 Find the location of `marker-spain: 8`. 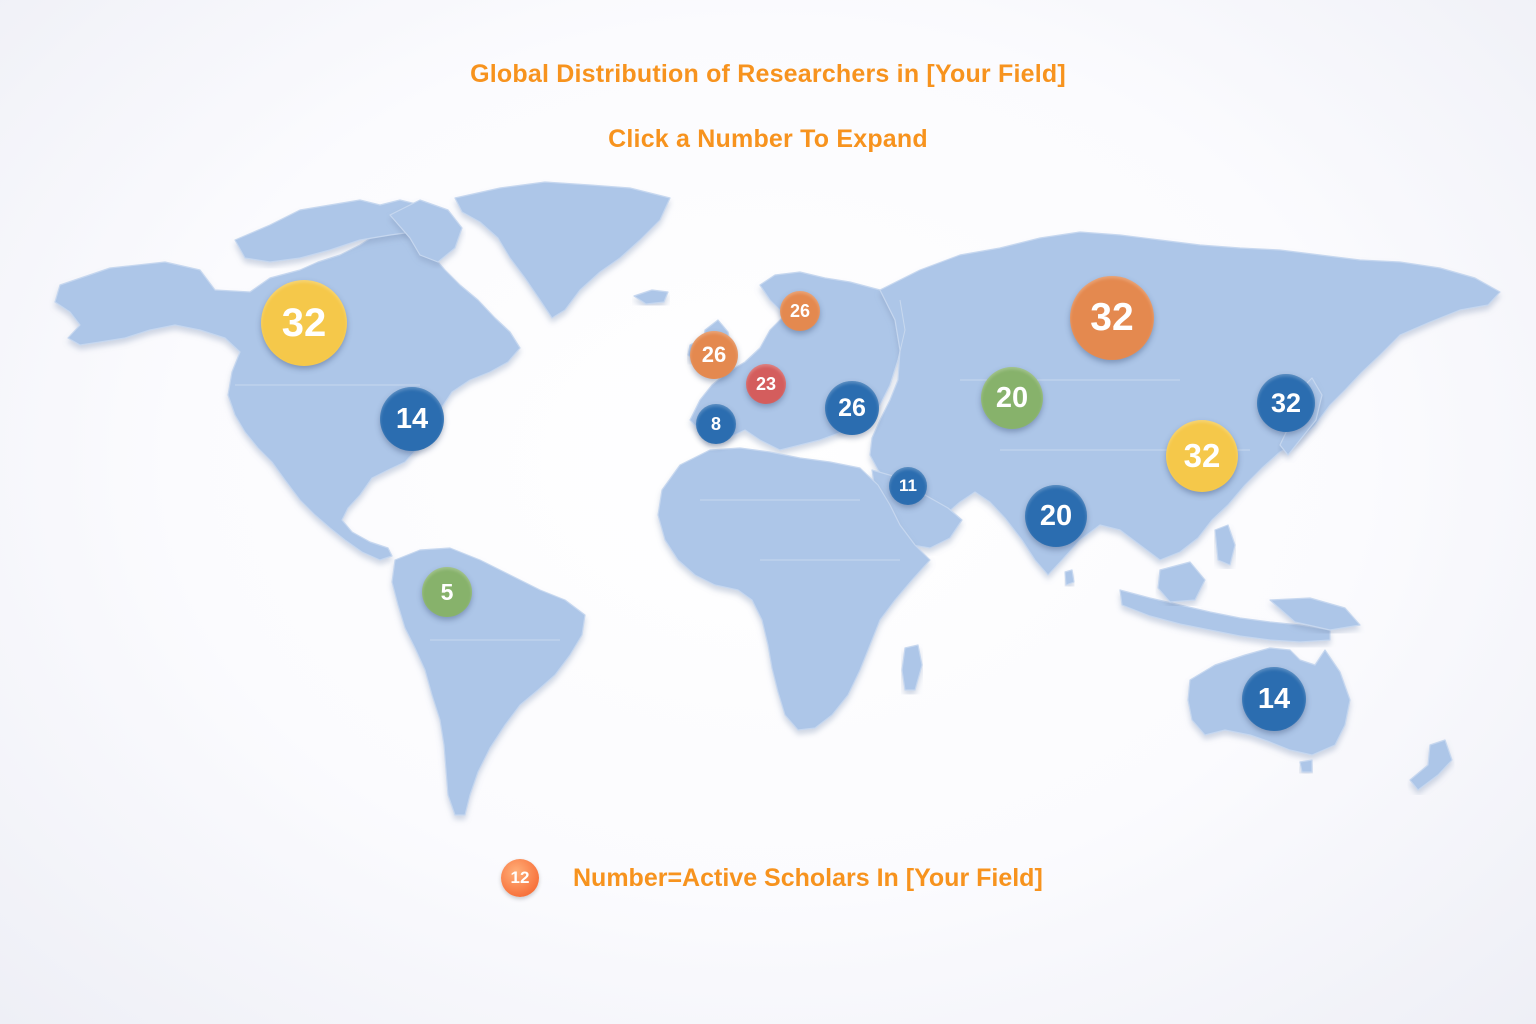

marker-spain: 8 is located at coordinates (716, 424).